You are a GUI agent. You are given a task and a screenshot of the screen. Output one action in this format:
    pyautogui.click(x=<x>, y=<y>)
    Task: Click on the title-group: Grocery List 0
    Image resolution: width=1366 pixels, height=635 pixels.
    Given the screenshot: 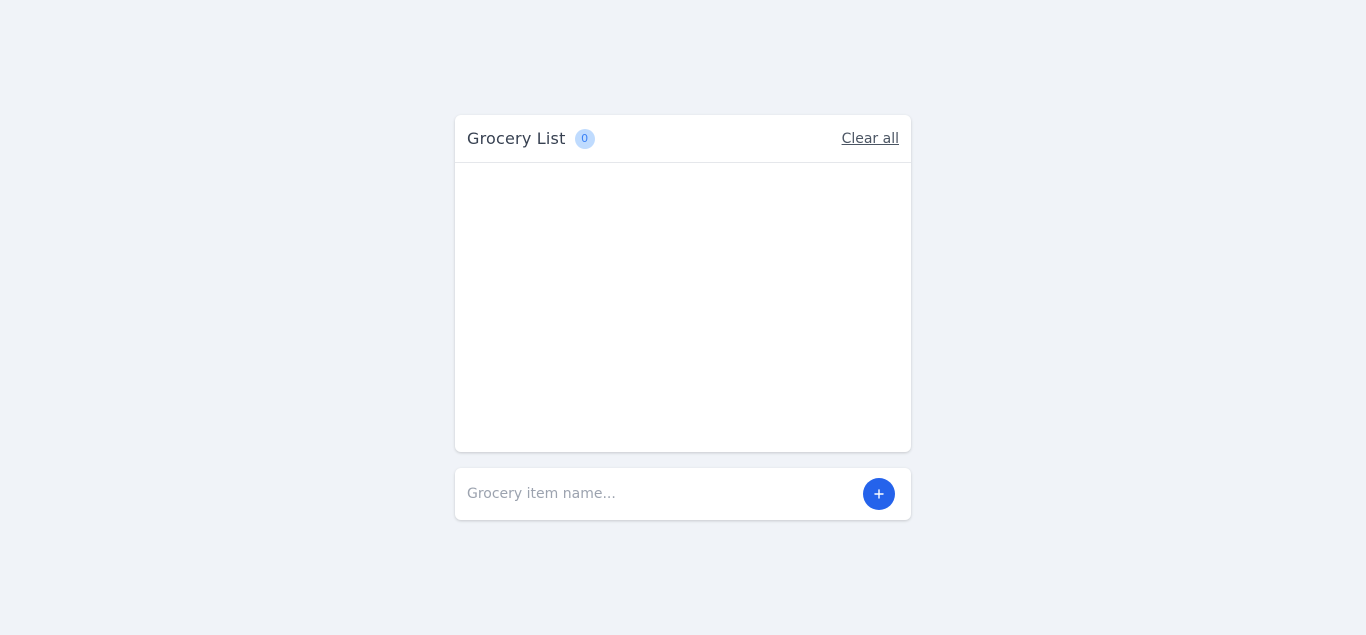 What is the action you would take?
    pyautogui.click(x=531, y=138)
    